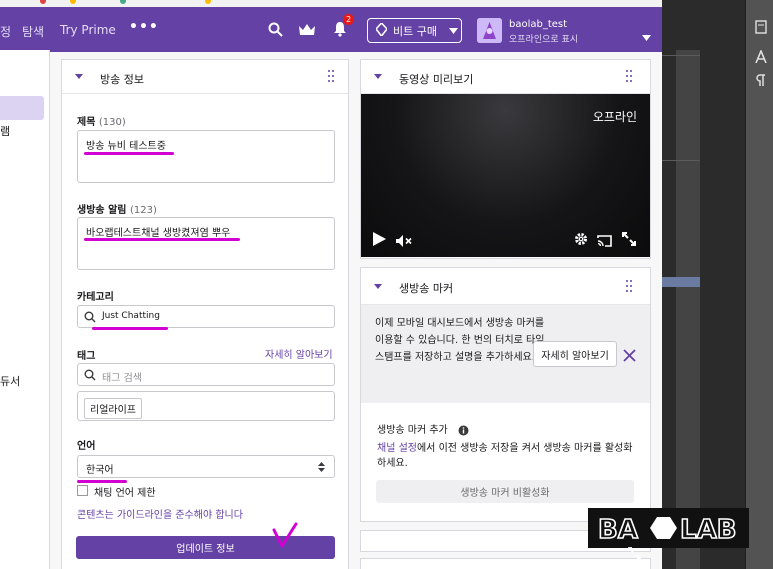 The image size is (773, 569). I want to click on language-value: 한국어, so click(100, 470).